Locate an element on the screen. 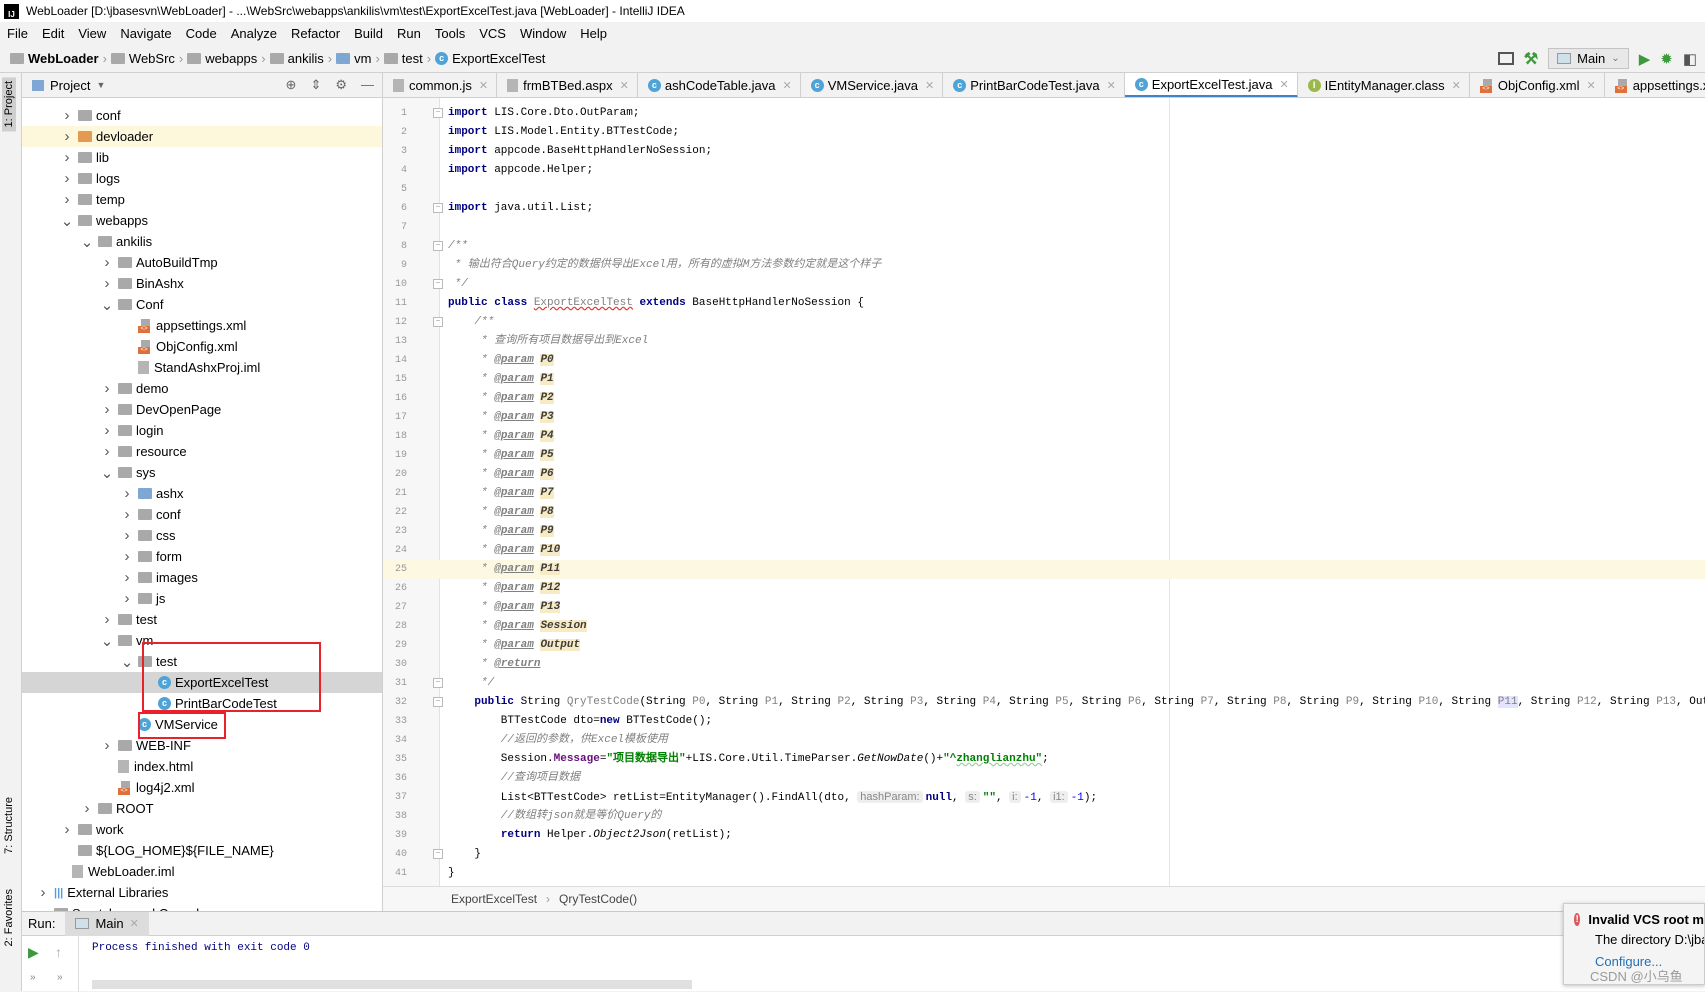  code-line: 14 * @param P0 is located at coordinates (1044, 360).